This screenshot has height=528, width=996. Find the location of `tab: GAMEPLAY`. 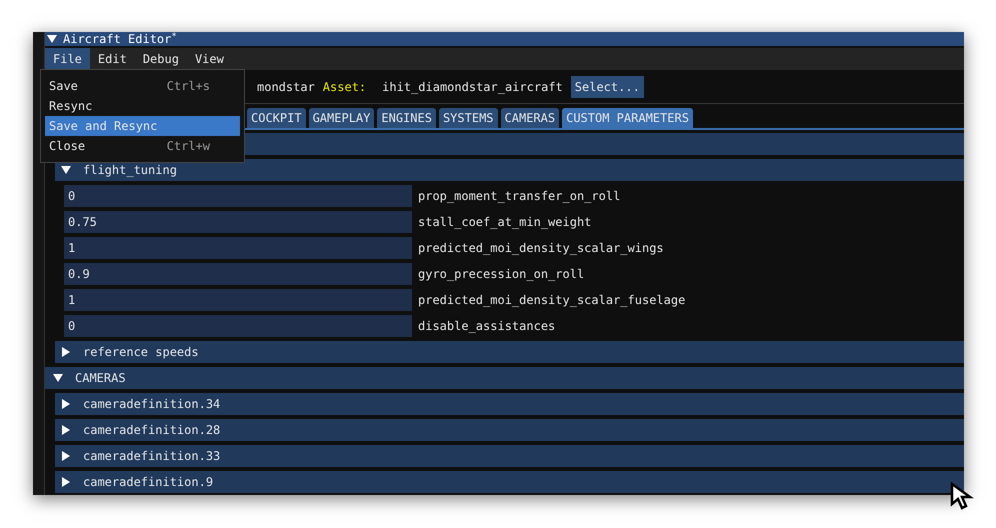

tab: GAMEPLAY is located at coordinates (341, 118).